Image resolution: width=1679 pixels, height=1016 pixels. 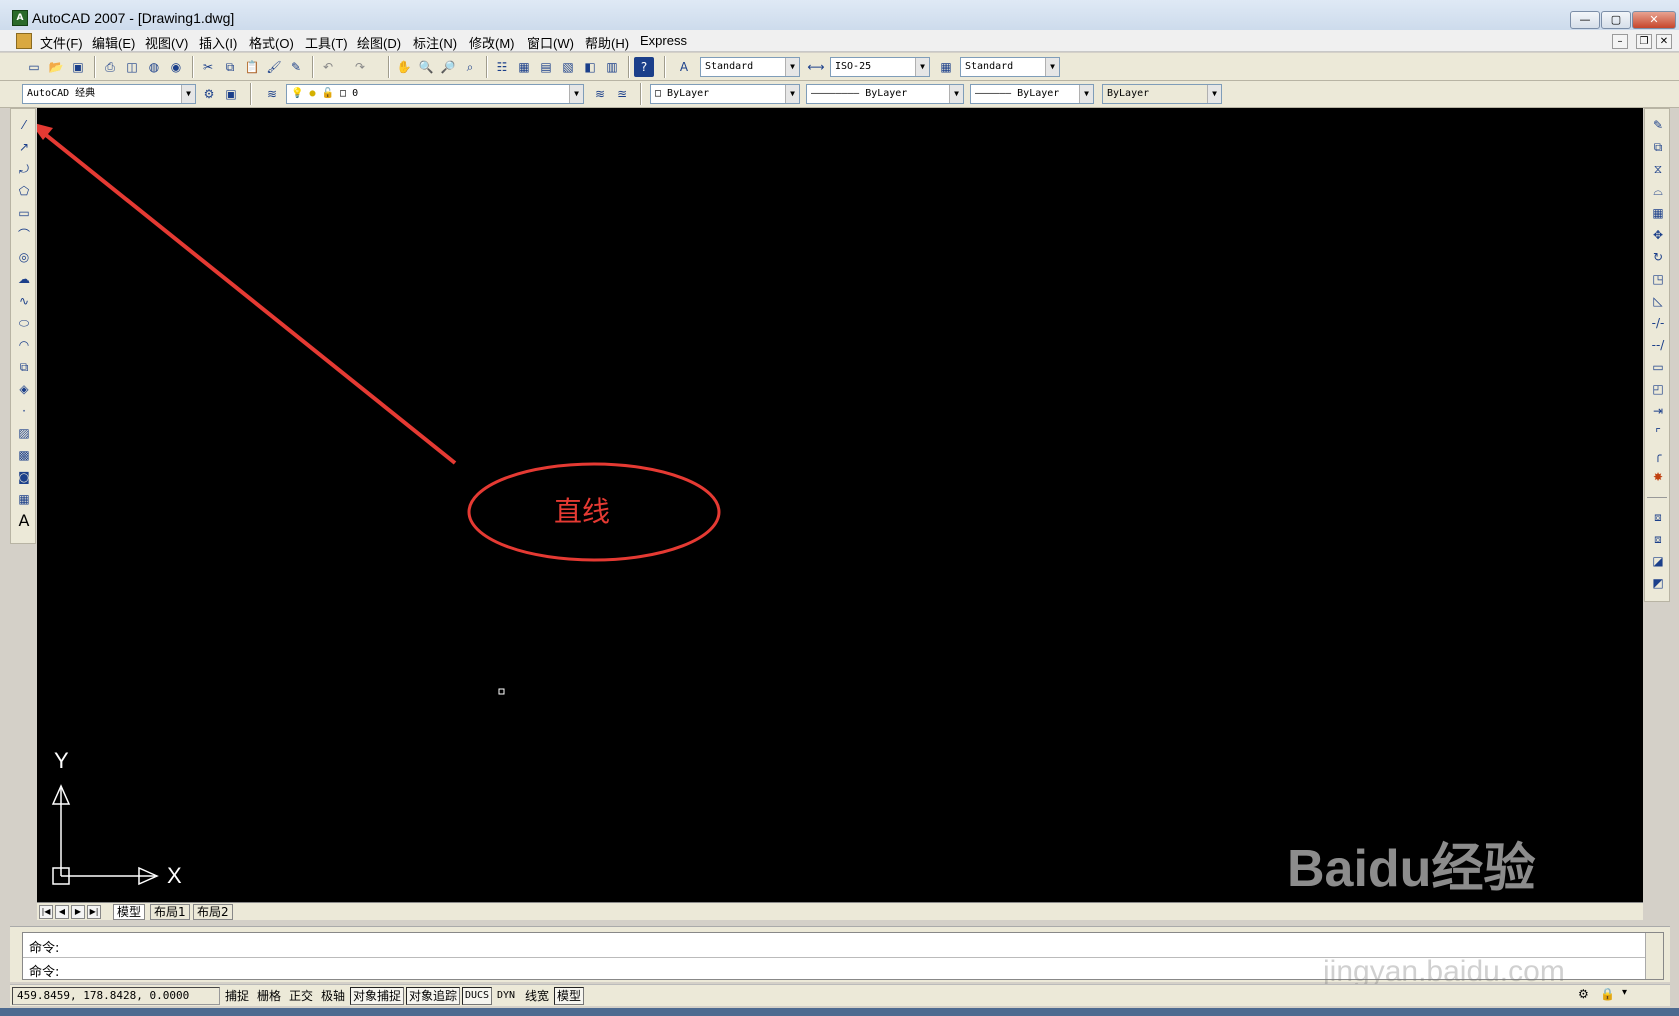 I want to click on 3d-dwf-icon: ◉, so click(x=176, y=67).